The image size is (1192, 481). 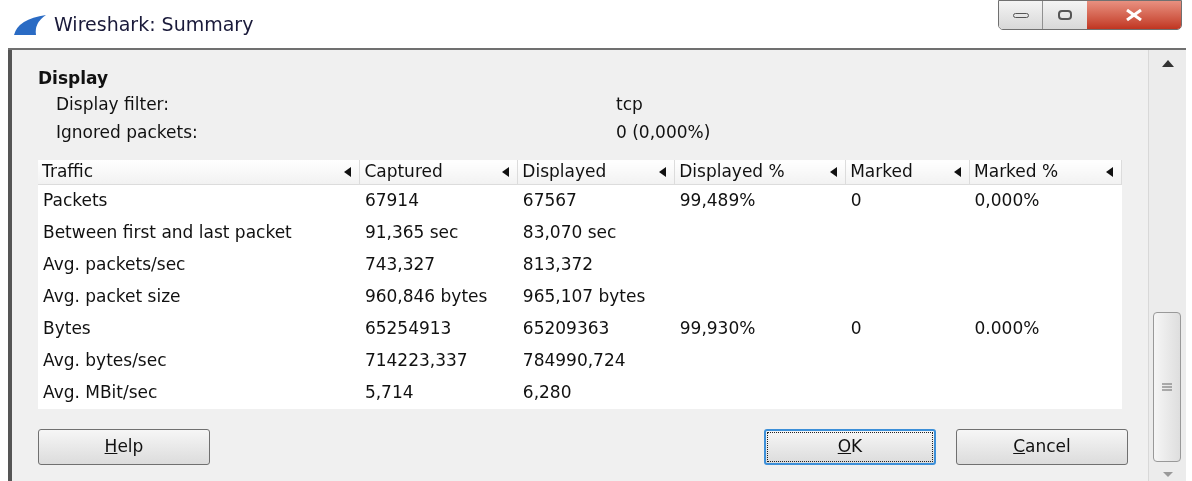 I want to click on table-cell: Bytes, so click(x=67, y=327).